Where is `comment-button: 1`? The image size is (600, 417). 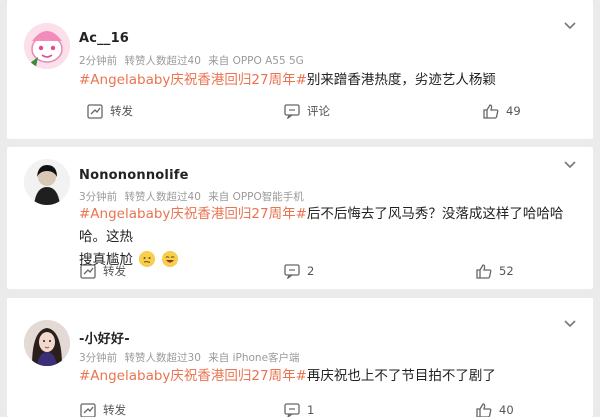 comment-button: 1 is located at coordinates (299, 408).